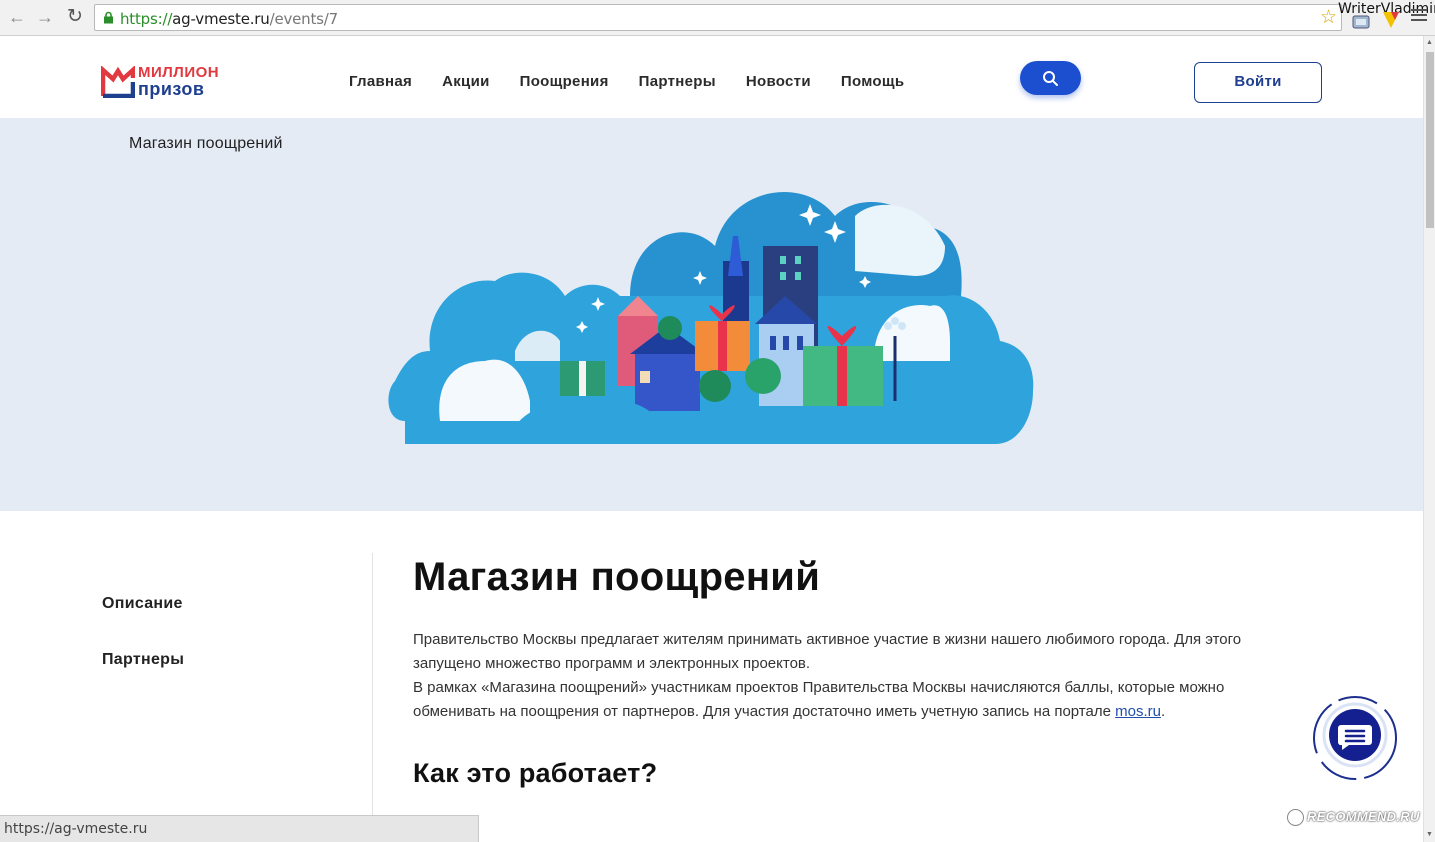 This screenshot has height=842, width=1435. Describe the element at coordinates (617, 577) in the screenshot. I see `page-title: Магазин поощрений` at that location.